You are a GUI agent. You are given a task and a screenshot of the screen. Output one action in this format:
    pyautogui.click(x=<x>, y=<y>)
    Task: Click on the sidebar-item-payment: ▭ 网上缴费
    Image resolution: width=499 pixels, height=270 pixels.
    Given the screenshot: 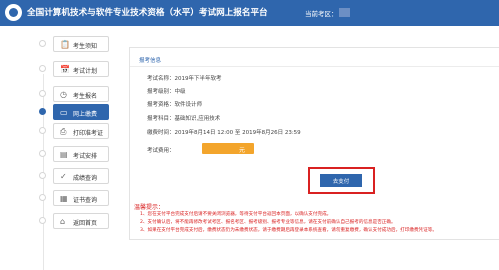 What is the action you would take?
    pyautogui.click(x=62, y=112)
    